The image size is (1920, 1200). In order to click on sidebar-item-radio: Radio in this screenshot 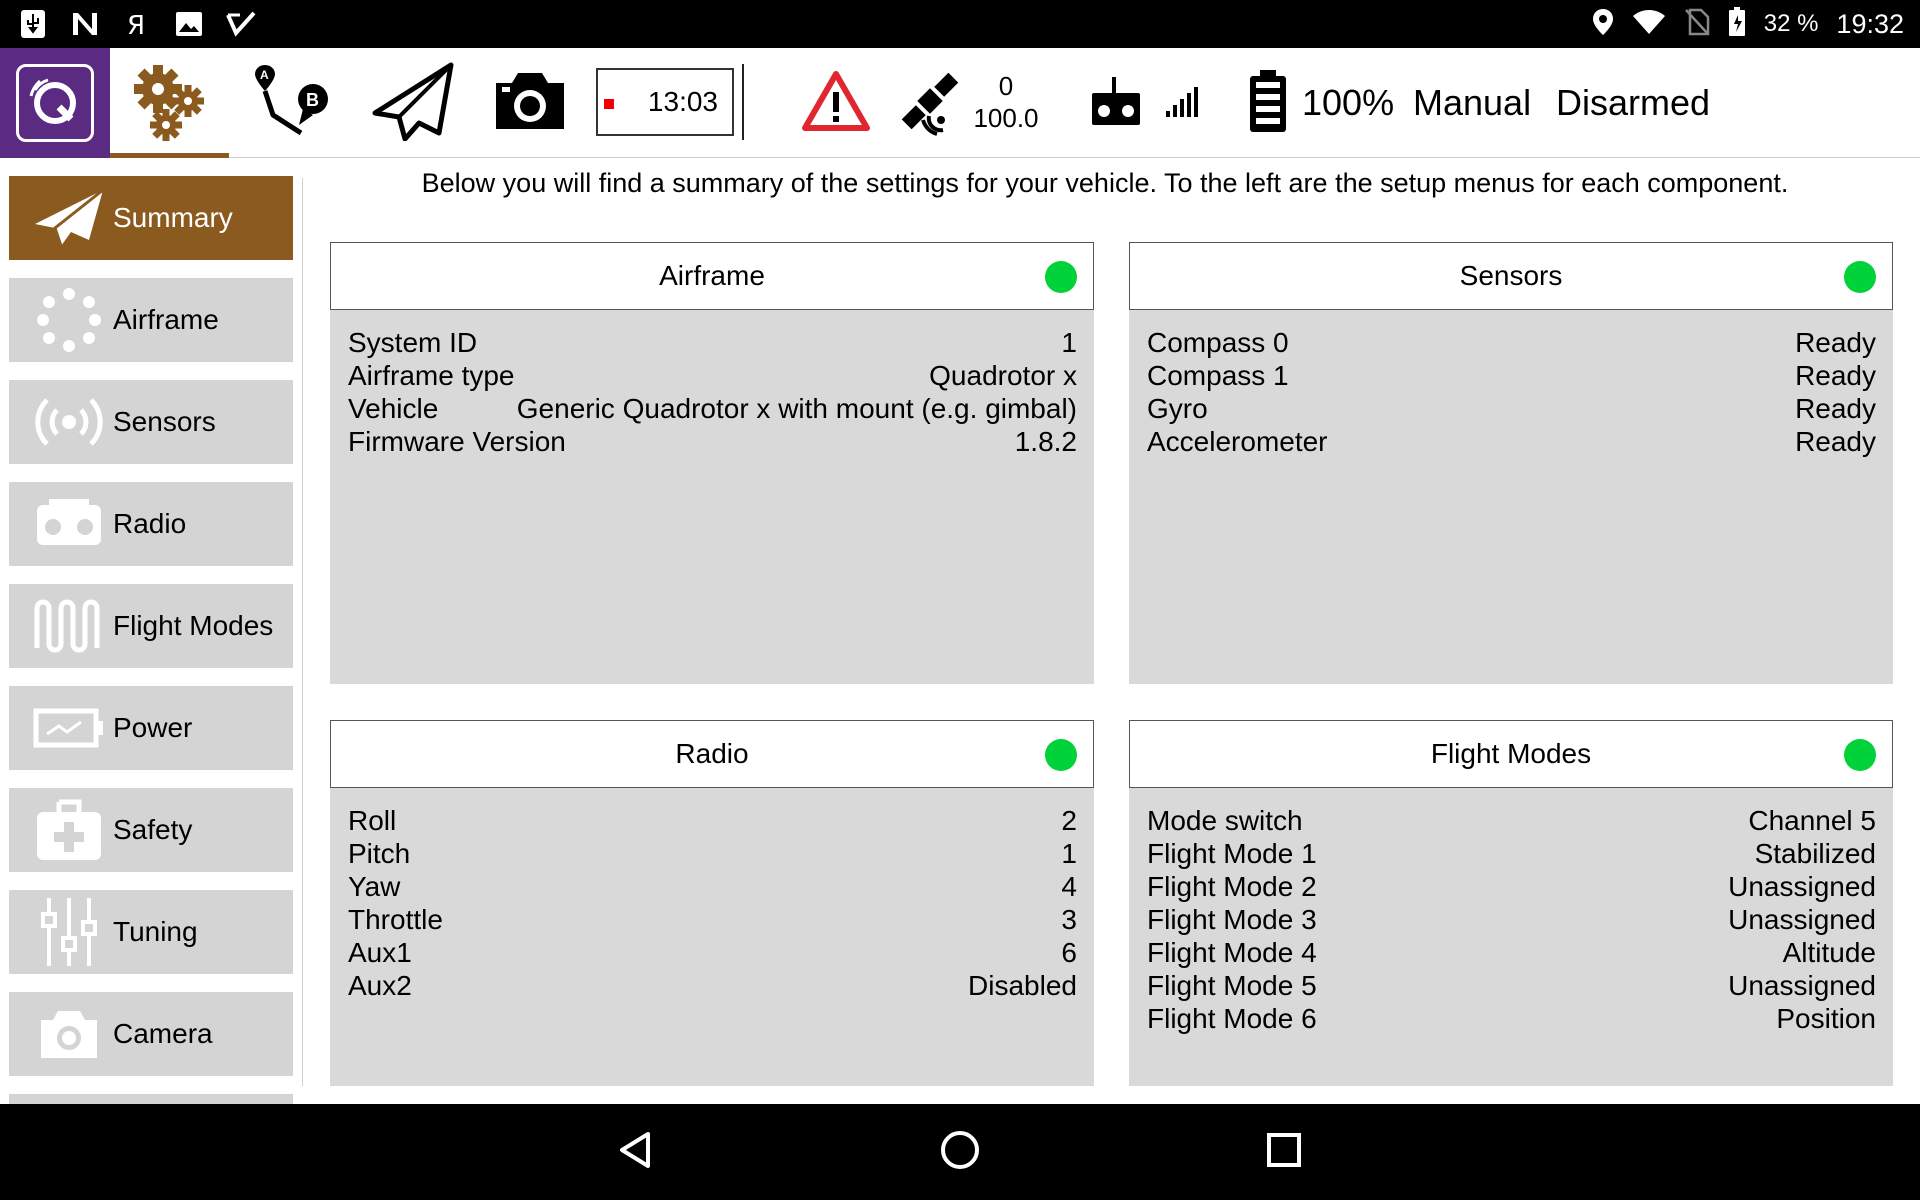, I will do `click(151, 524)`.